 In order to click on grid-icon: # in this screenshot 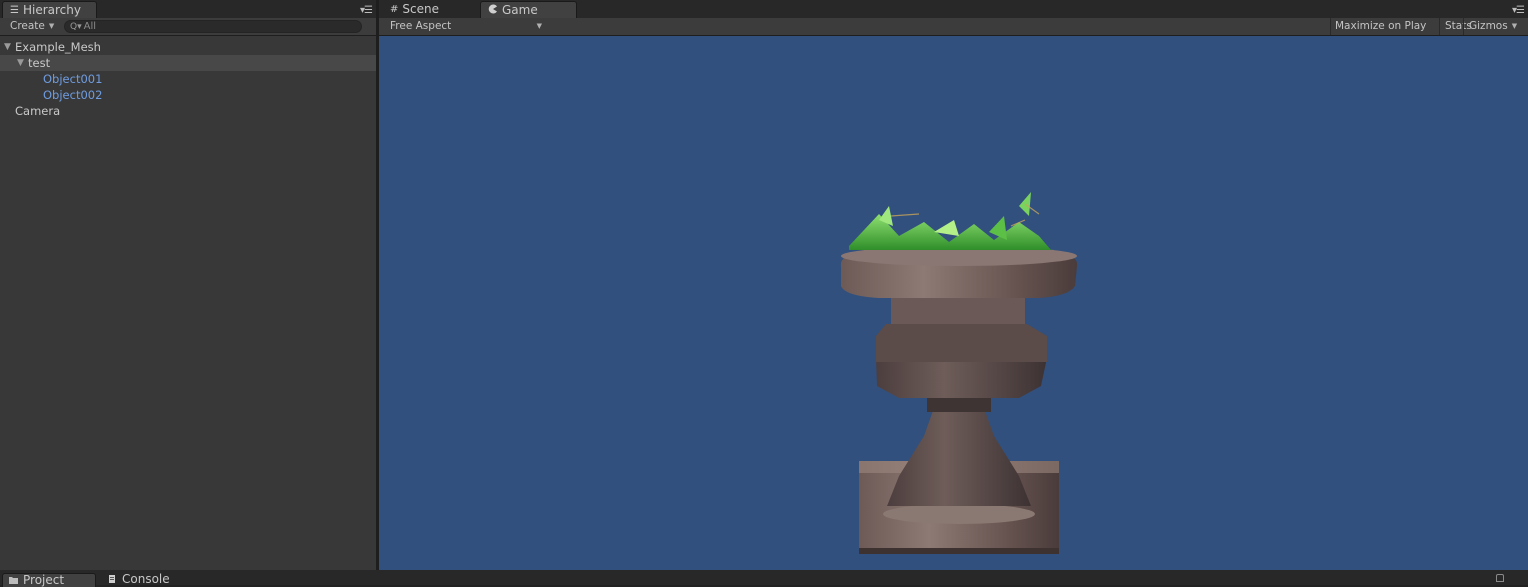, I will do `click(394, 9)`.